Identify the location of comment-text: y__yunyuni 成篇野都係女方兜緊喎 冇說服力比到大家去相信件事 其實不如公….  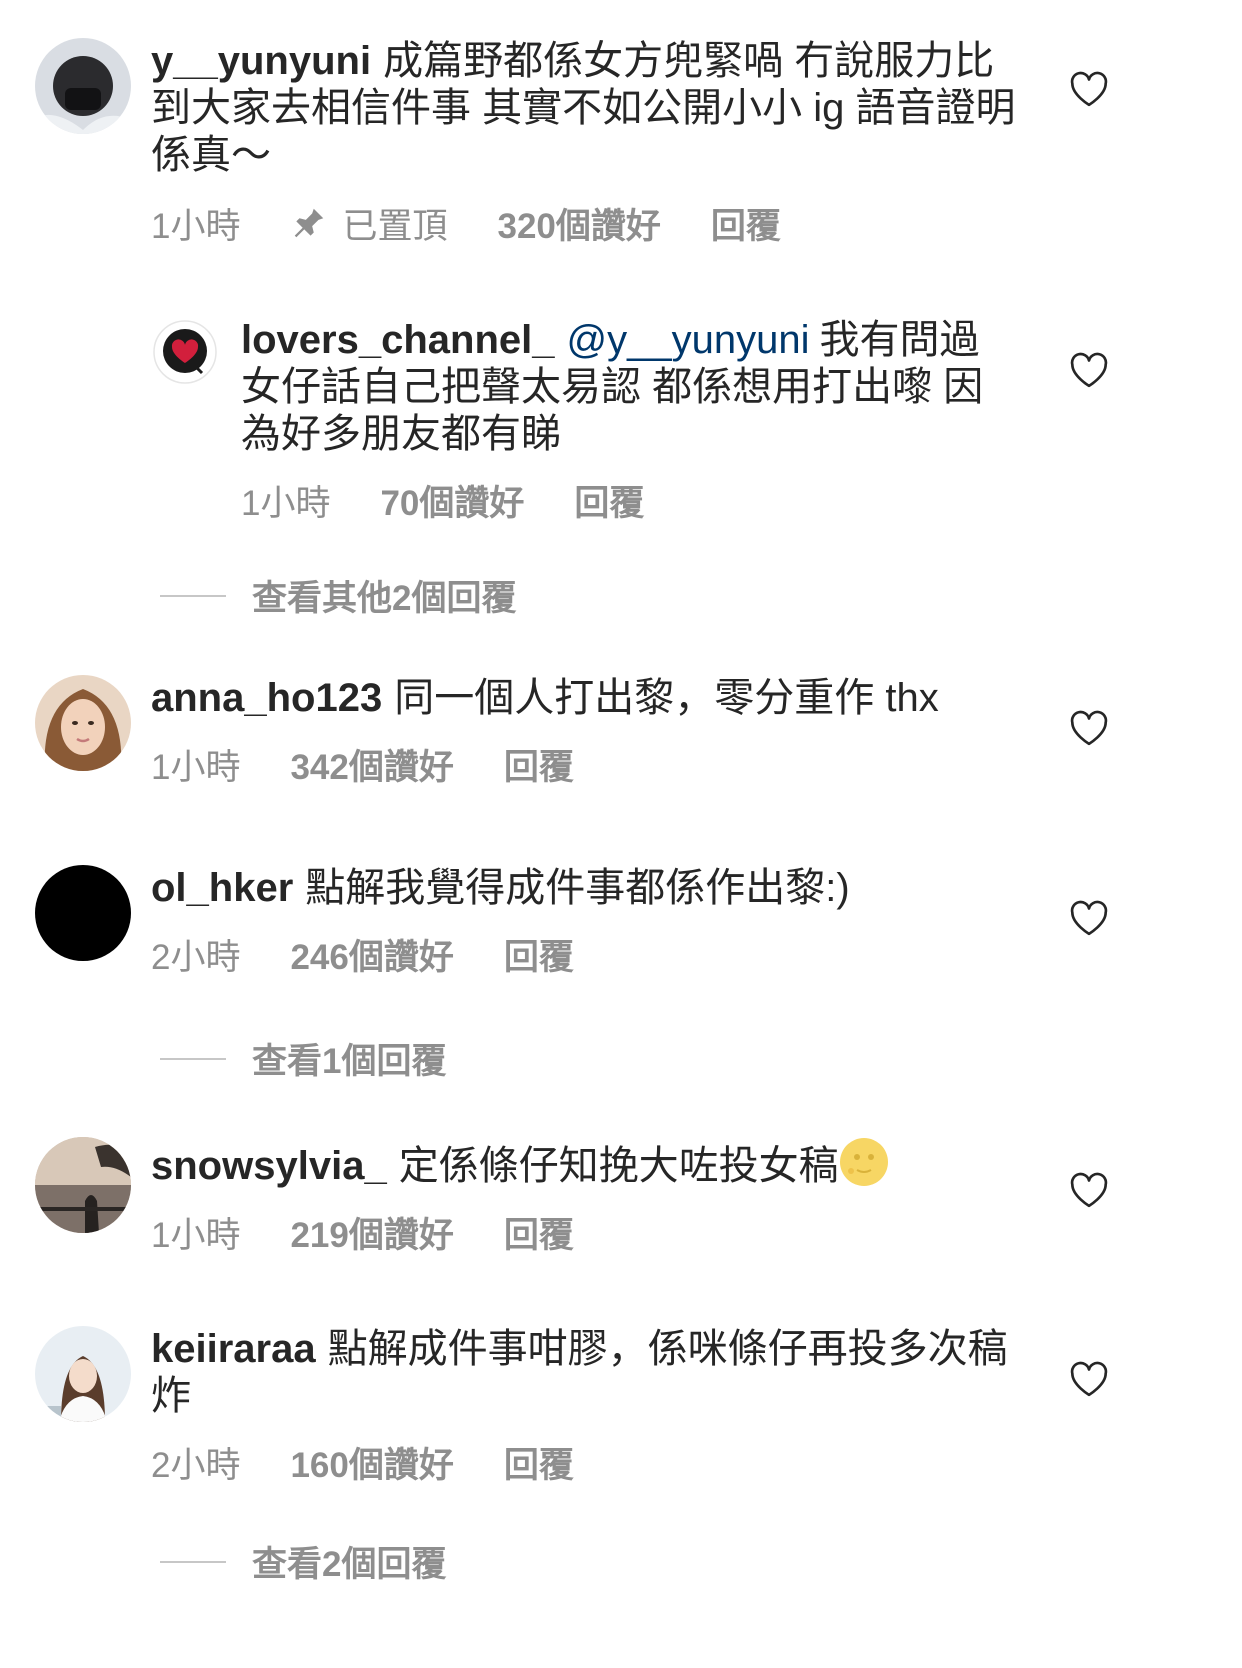
(586, 108).